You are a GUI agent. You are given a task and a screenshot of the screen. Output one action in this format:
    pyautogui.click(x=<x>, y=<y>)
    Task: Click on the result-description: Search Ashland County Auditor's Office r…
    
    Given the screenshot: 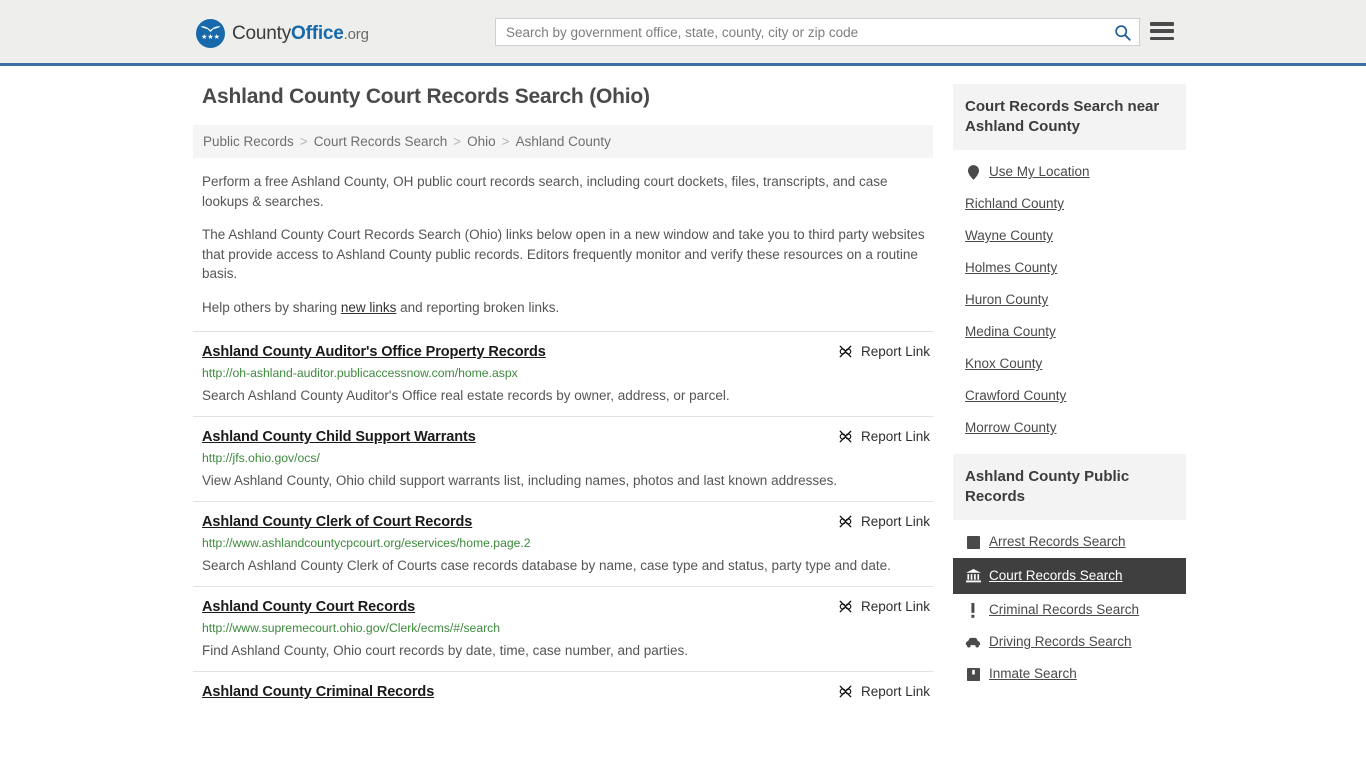 What is the action you would take?
    pyautogui.click(x=466, y=395)
    